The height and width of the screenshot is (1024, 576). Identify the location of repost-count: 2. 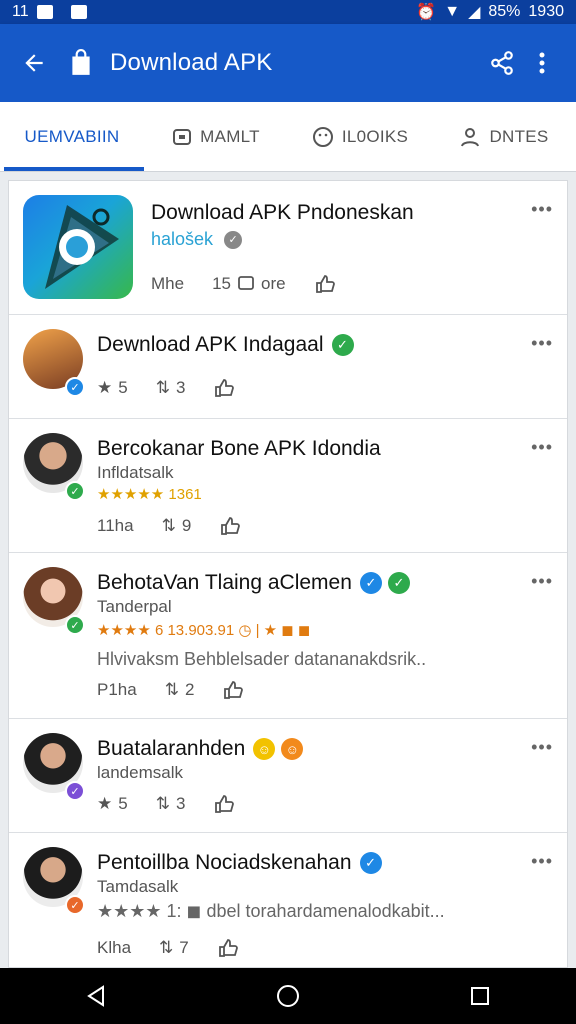
(189, 689).